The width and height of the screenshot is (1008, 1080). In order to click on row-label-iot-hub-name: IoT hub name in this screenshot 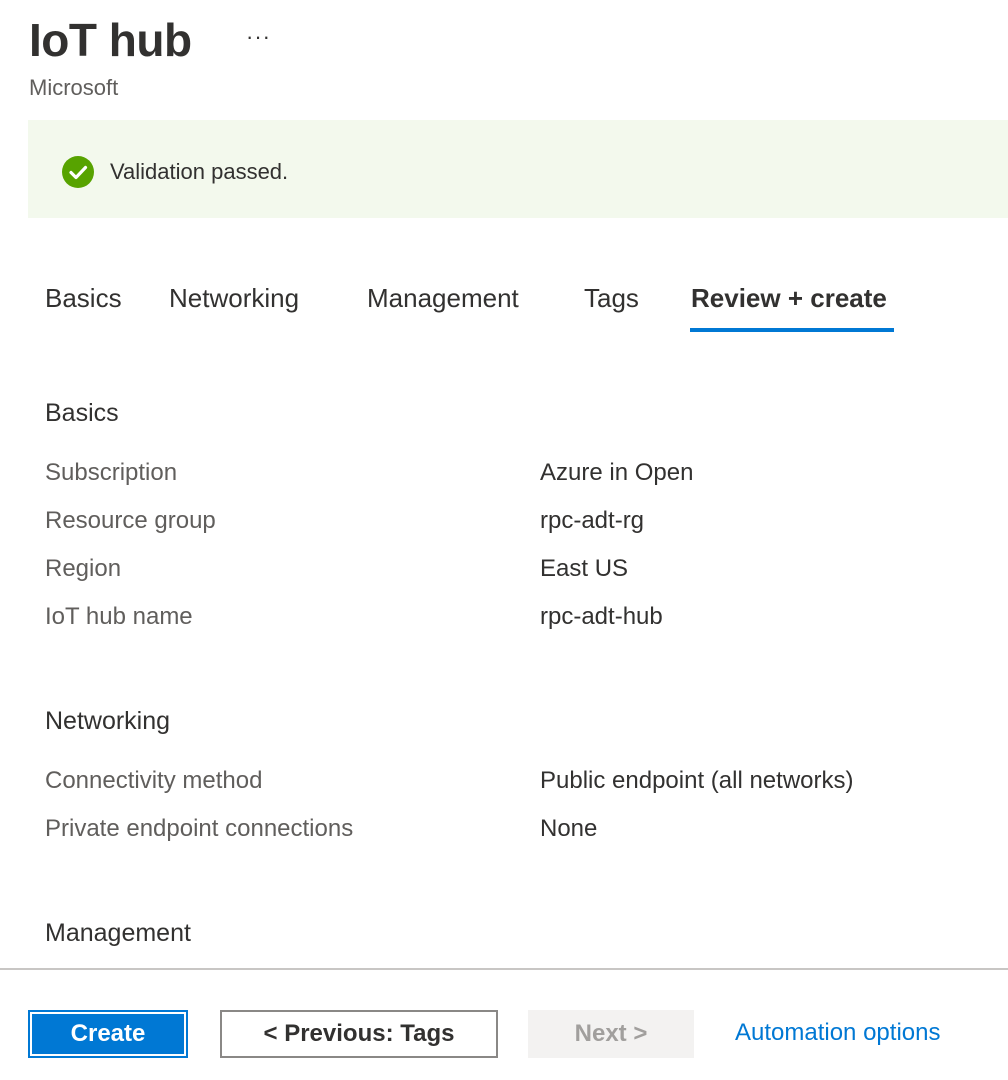, I will do `click(119, 616)`.